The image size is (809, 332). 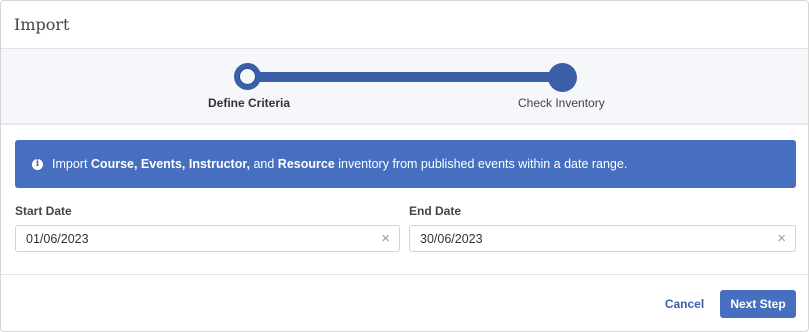 What do you see at coordinates (42, 24) in the screenshot?
I see `dialog-title: Import` at bounding box center [42, 24].